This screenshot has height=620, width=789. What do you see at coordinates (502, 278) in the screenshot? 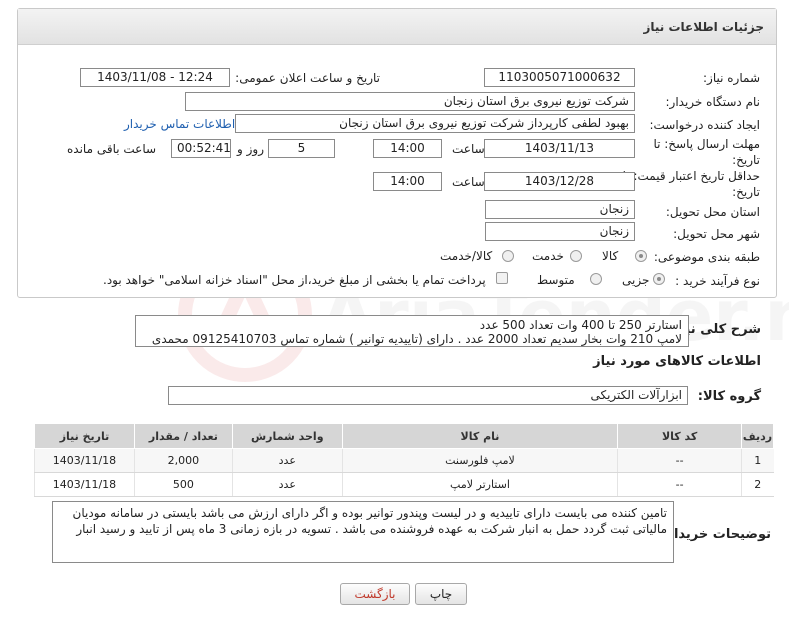
I see `treasury-payment-checkbox` at bounding box center [502, 278].